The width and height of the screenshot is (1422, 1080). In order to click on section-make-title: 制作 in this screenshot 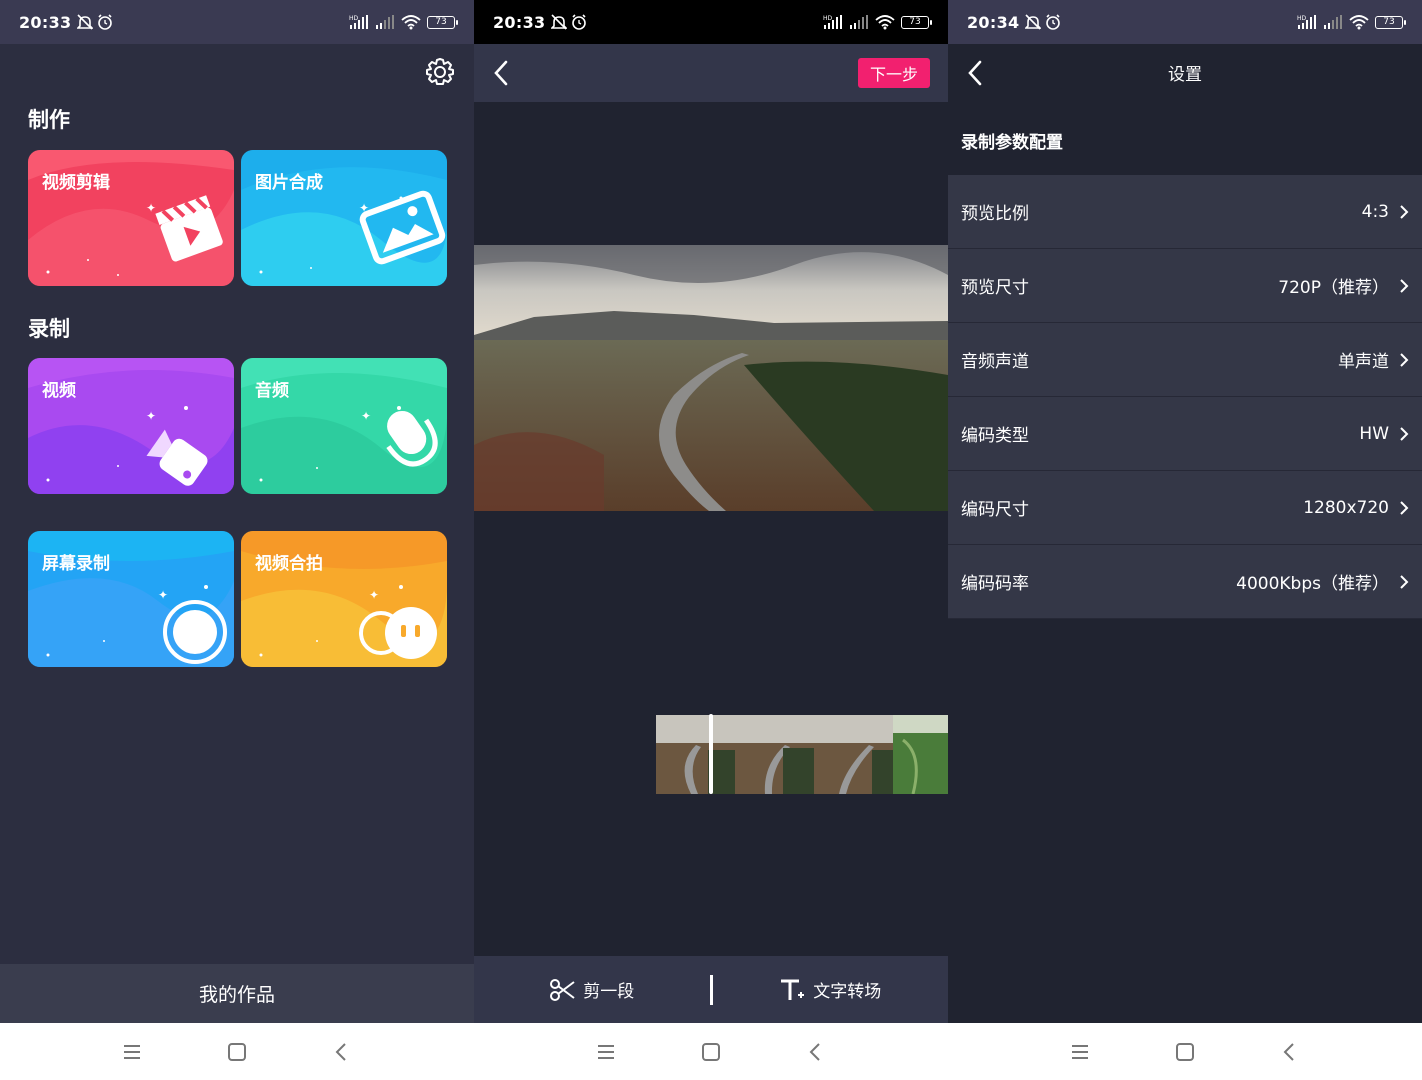, I will do `click(49, 120)`.